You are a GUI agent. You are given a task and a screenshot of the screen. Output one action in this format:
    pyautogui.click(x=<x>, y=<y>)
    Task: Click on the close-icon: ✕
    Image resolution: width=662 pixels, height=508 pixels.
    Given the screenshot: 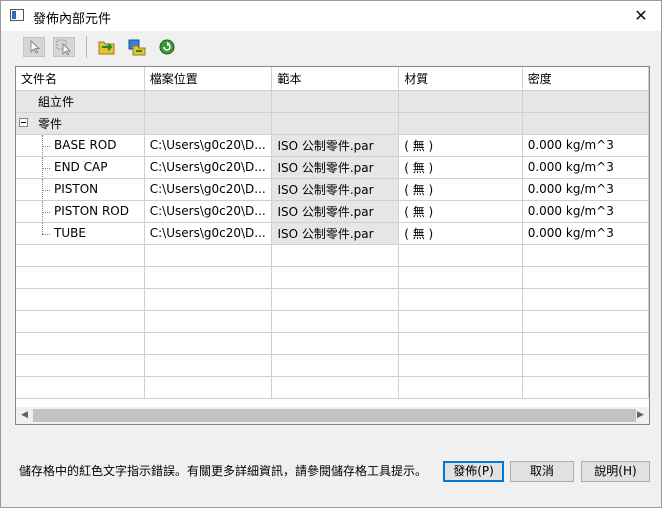 What is the action you would take?
    pyautogui.click(x=641, y=15)
    